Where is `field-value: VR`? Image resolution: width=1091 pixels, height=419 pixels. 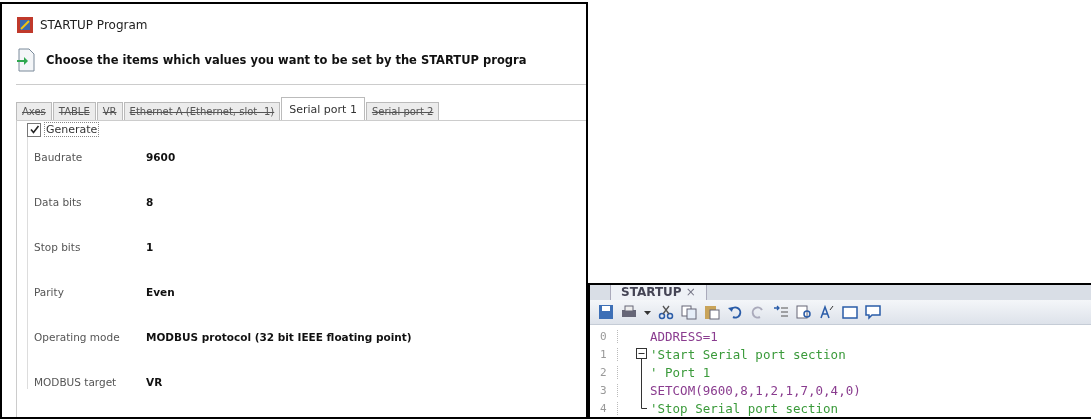
field-value: VR is located at coordinates (154, 381).